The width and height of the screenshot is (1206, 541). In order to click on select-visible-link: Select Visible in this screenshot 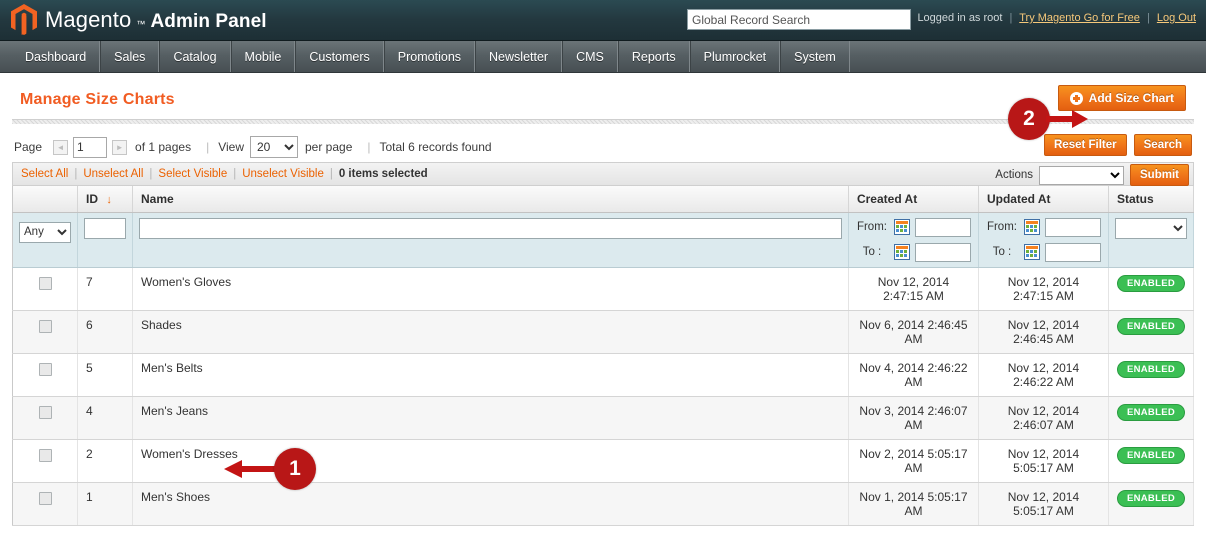, I will do `click(192, 174)`.